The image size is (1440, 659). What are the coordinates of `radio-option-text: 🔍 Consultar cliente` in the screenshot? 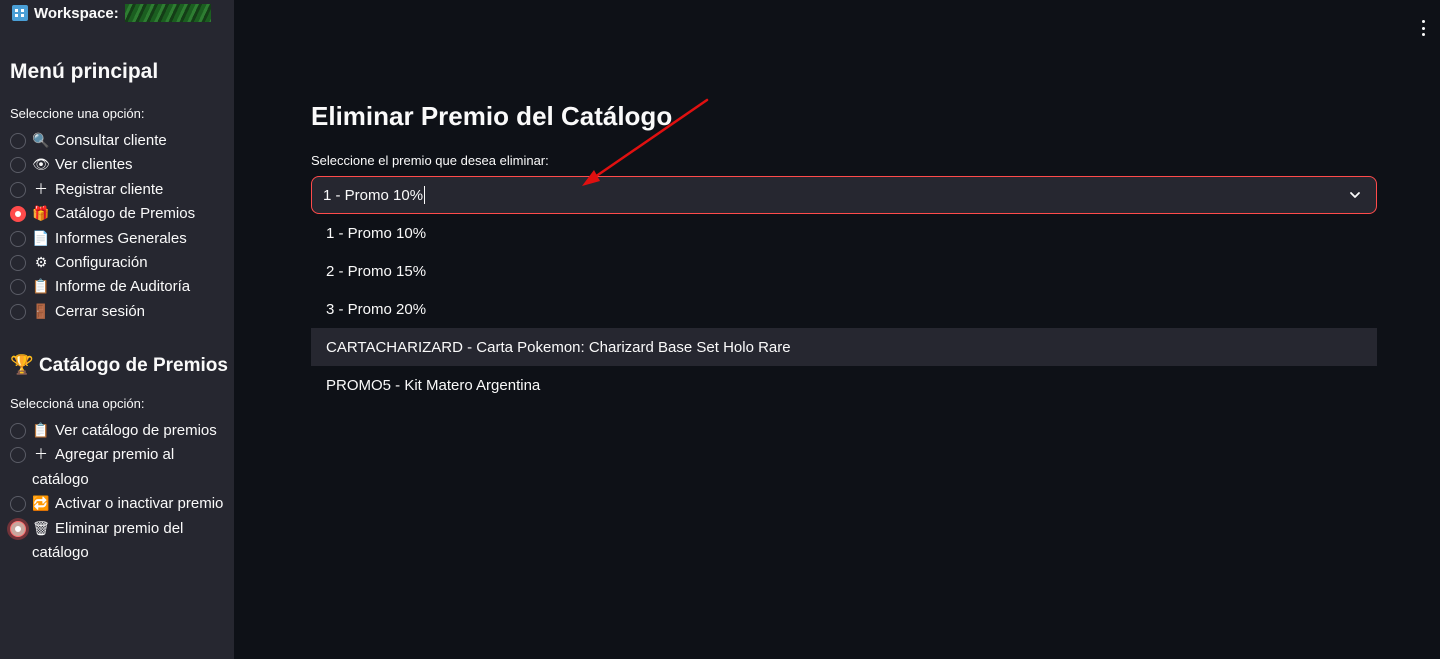 It's located at (99, 141).